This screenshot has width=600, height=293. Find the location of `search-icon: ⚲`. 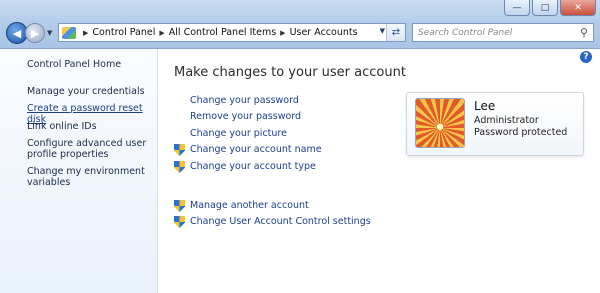

search-icon: ⚲ is located at coordinates (584, 32).